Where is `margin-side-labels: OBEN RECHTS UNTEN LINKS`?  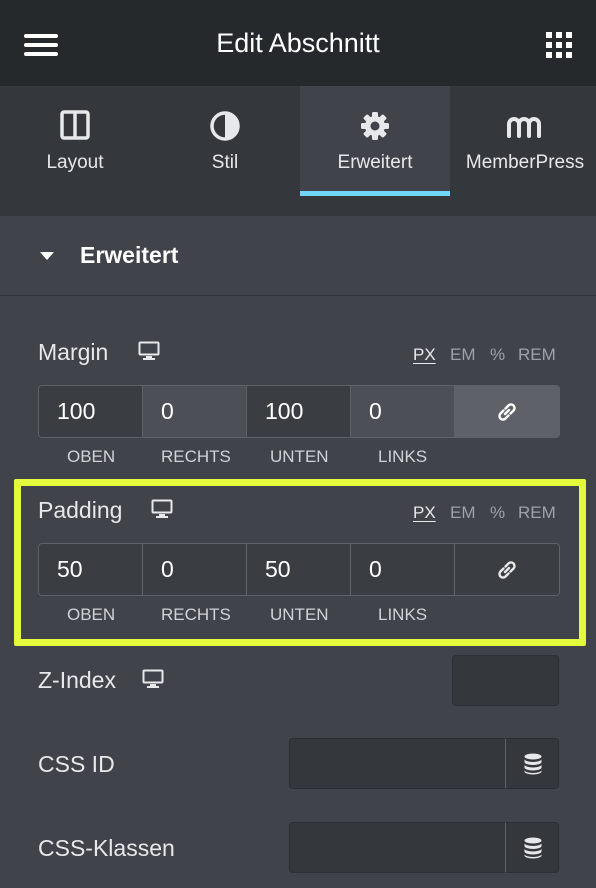 margin-side-labels: OBEN RECHTS UNTEN LINKS is located at coordinates (248, 457).